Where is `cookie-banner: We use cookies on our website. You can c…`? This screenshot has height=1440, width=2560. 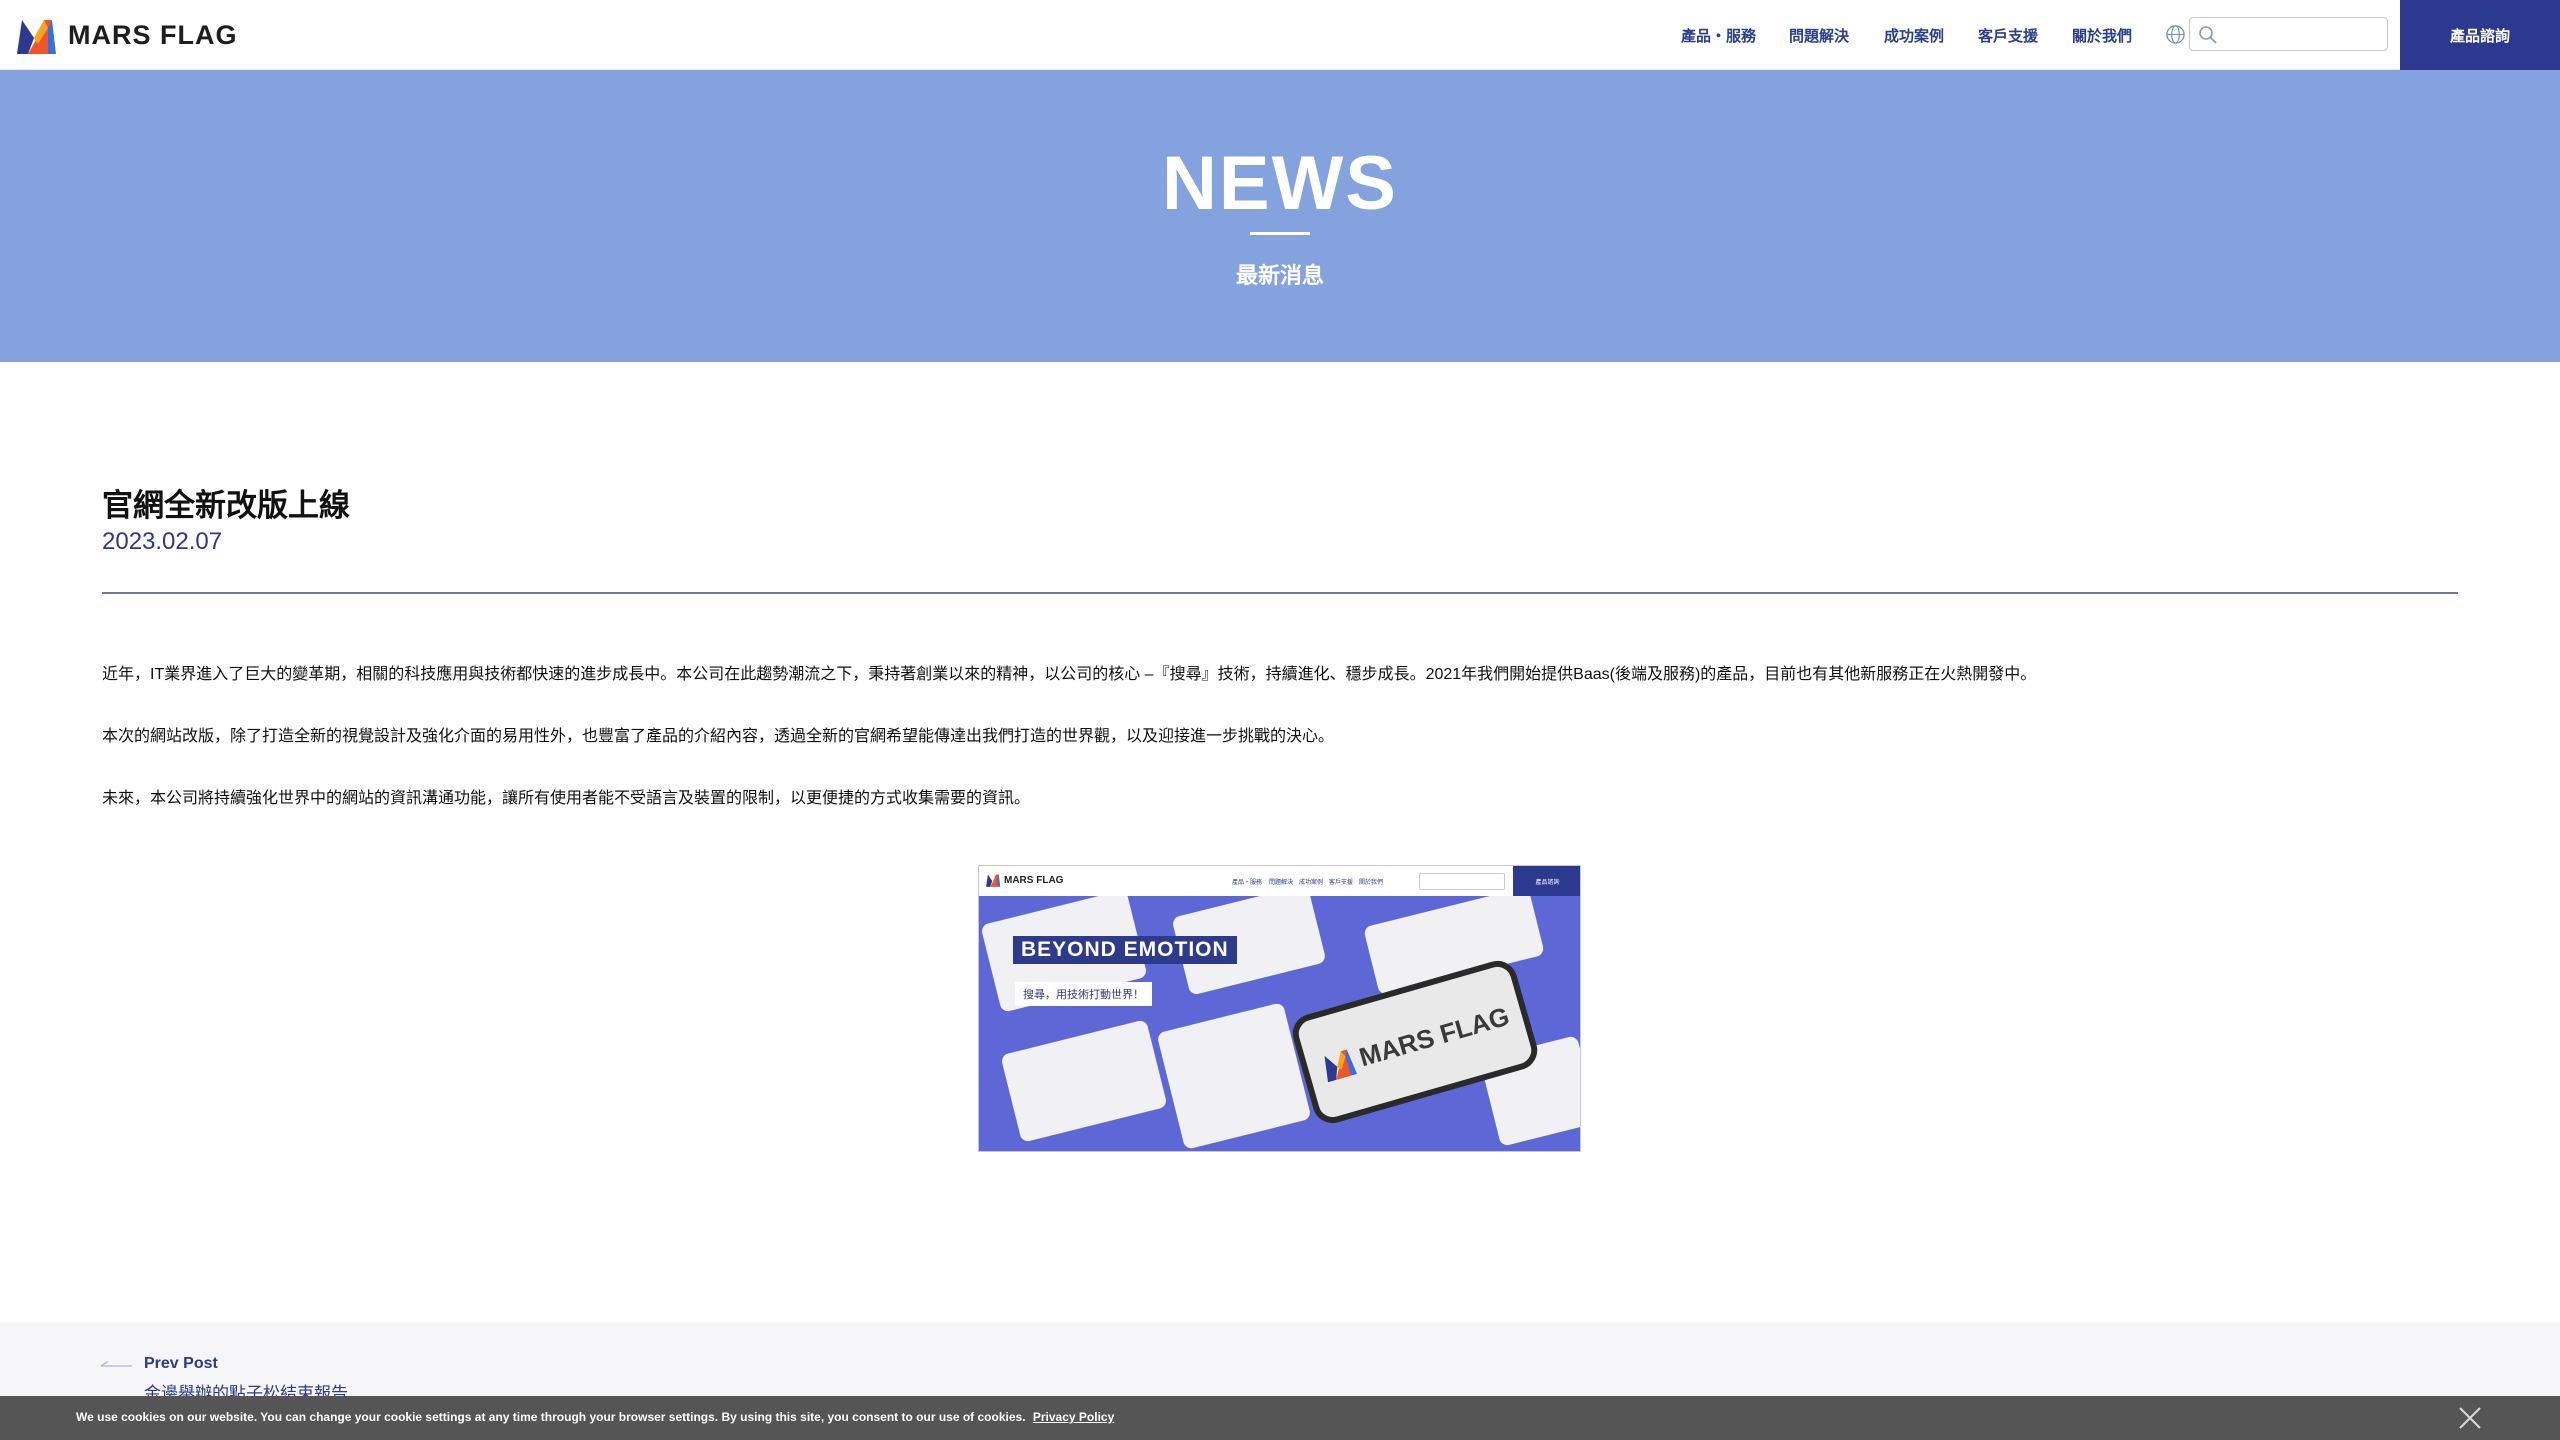
cookie-banner: We use cookies on our website. You can c… is located at coordinates (1280, 1418).